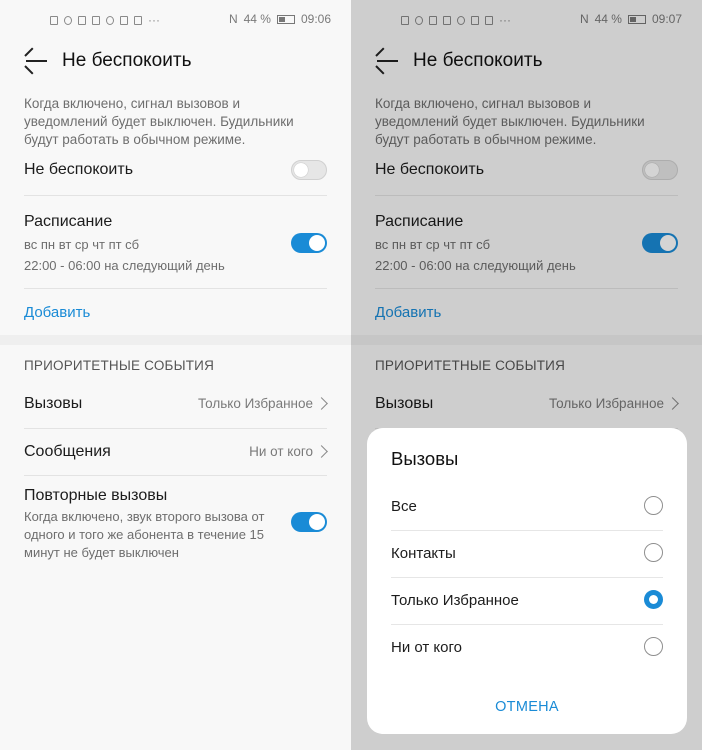 The width and height of the screenshot is (702, 750). I want to click on status-bar: ··· N 44 % 09:06, so click(175, 20).